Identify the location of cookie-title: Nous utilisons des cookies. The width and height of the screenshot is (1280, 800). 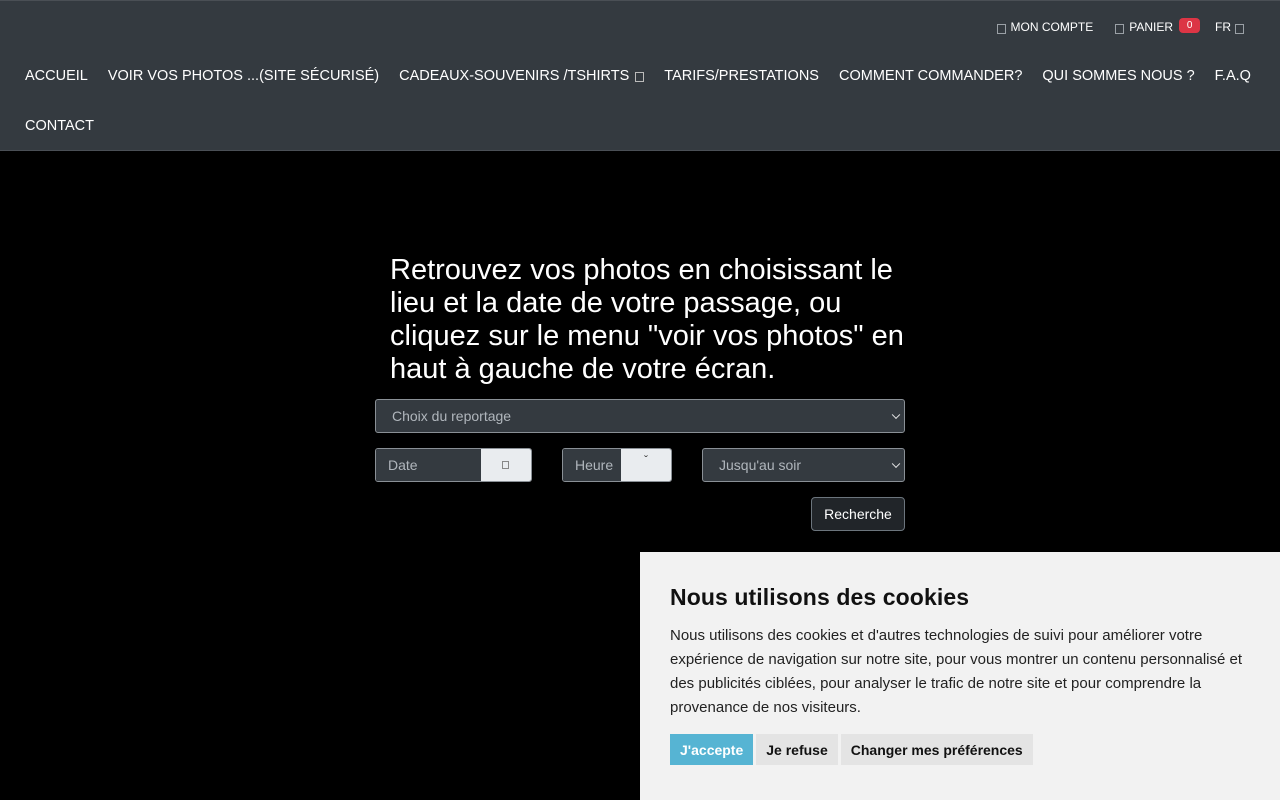
(820, 597).